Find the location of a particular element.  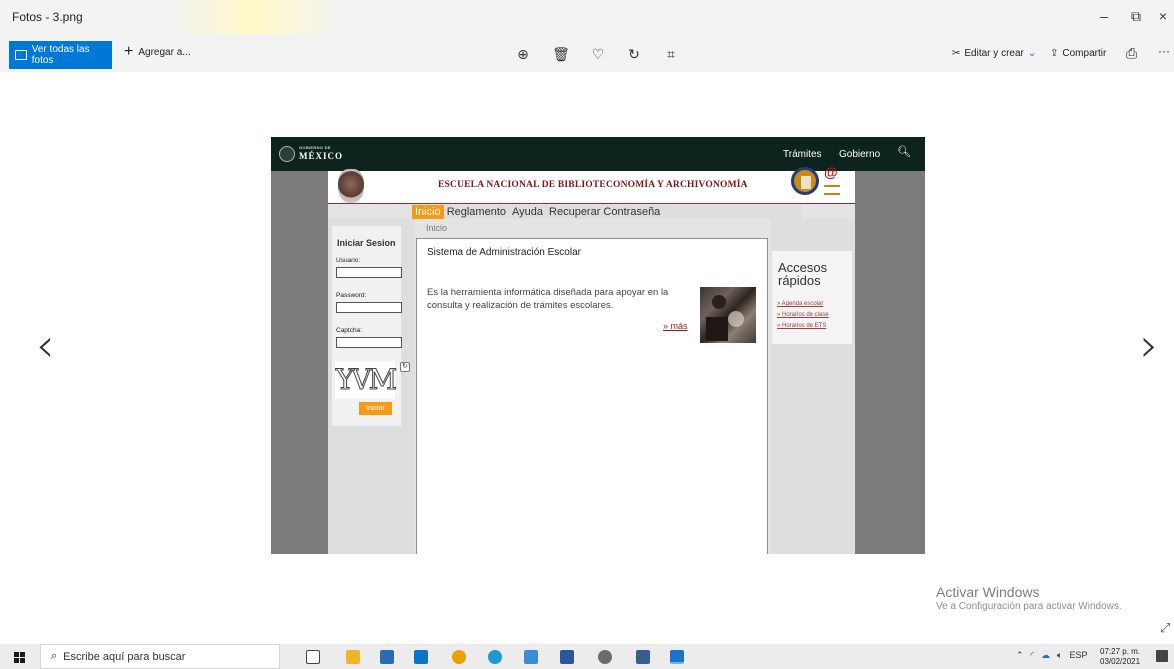

clock-time: 07:27 p. m. is located at coordinates (1120, 651).